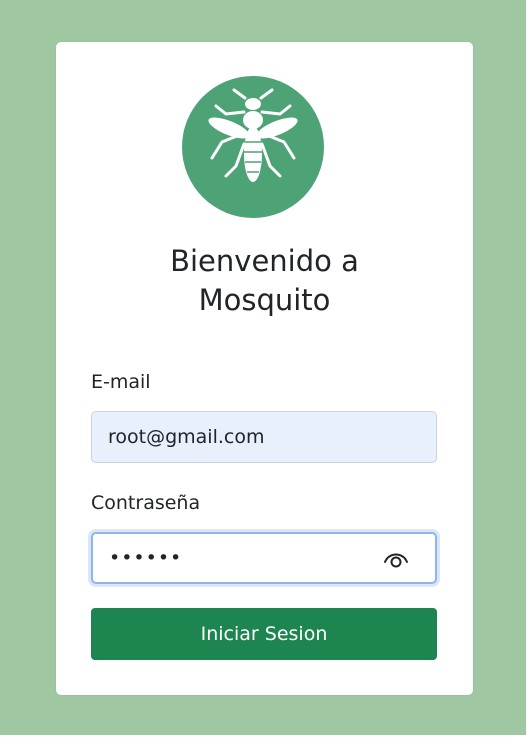 This screenshot has height=738, width=529. What do you see at coordinates (264, 634) in the screenshot?
I see `login-button: Iniciar Sesion` at bounding box center [264, 634].